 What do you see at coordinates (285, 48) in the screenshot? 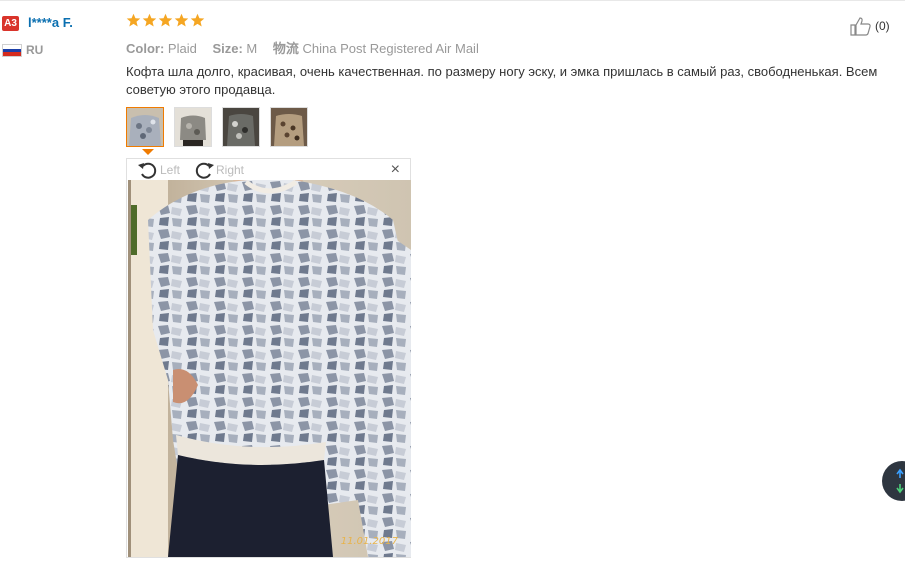
I see `shipping-label: 物流` at bounding box center [285, 48].